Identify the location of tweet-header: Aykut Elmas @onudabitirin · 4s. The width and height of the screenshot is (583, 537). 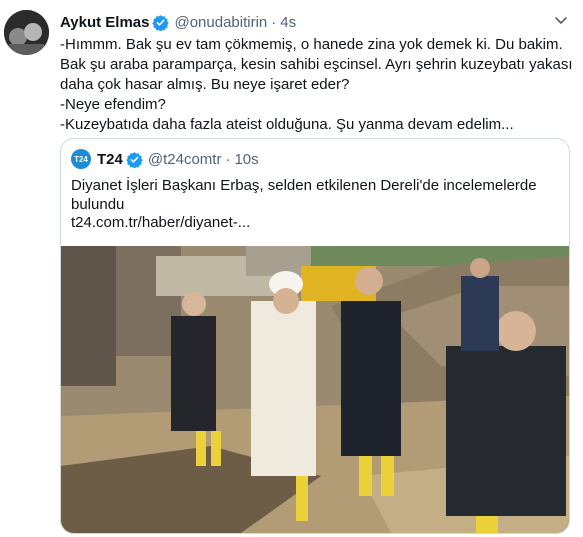
(178, 22).